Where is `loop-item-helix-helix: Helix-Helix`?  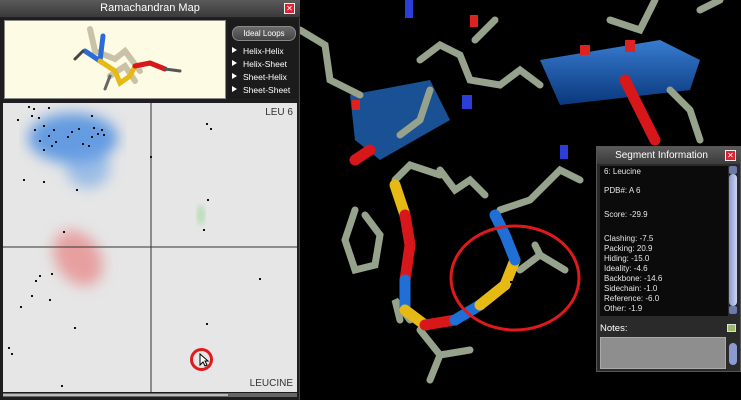
loop-item-helix-helix: Helix-Helix is located at coordinates (258, 52).